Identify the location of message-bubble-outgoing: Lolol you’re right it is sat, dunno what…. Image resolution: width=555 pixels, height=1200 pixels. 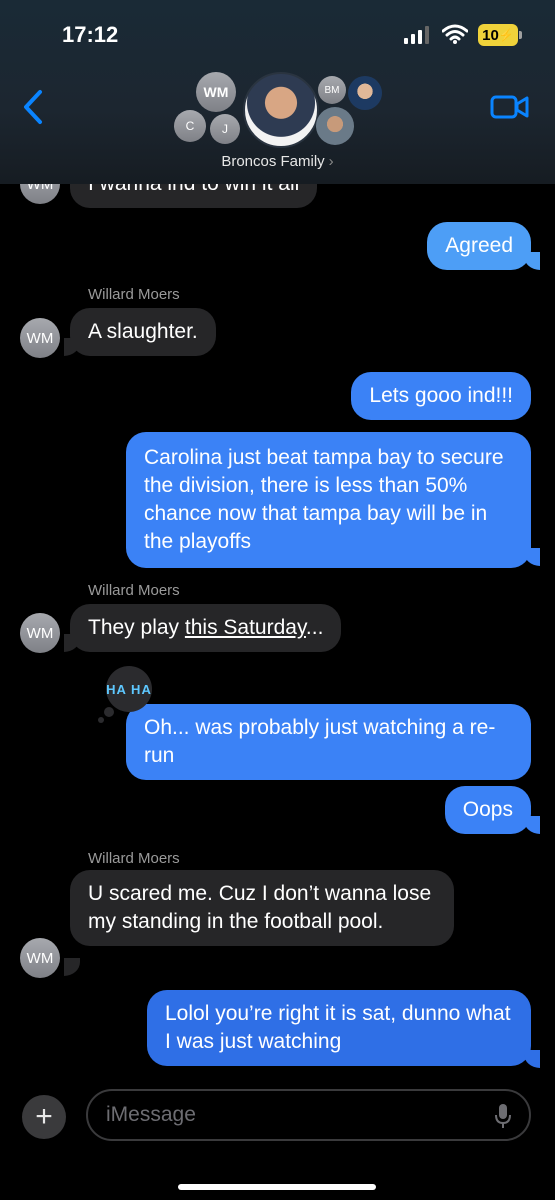
(339, 1028).